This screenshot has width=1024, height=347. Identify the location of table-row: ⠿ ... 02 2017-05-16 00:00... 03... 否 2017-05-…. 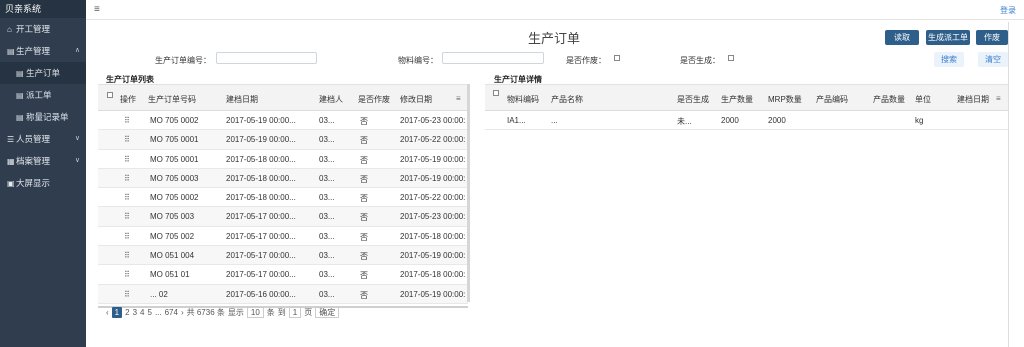
(283, 294).